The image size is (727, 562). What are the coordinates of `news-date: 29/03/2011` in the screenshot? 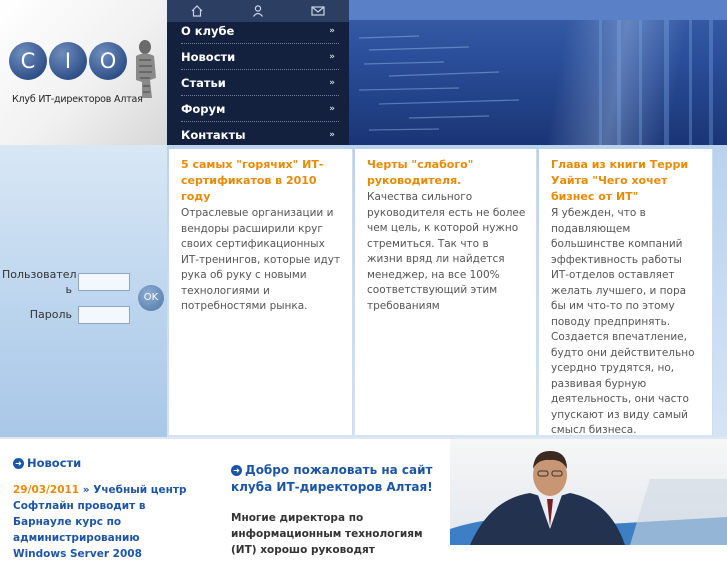 It's located at (46, 490).